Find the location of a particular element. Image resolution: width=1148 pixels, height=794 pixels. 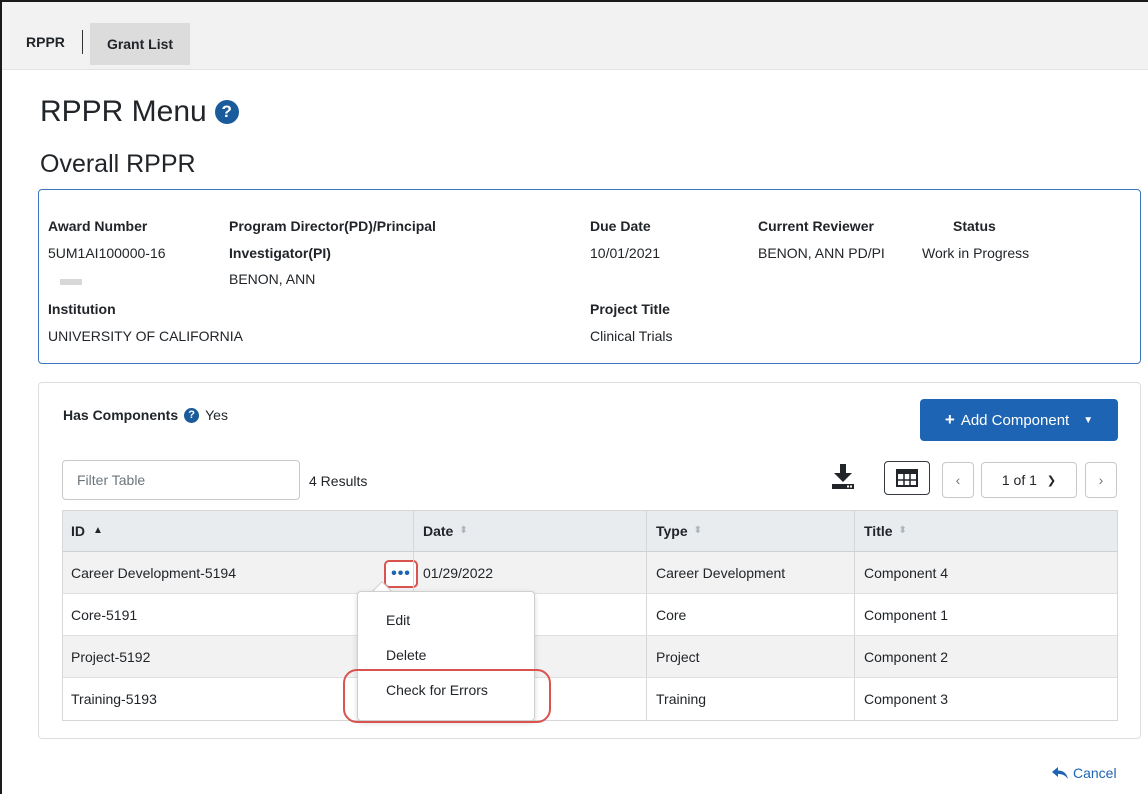

has-components-label: Has Components is located at coordinates (121, 415).